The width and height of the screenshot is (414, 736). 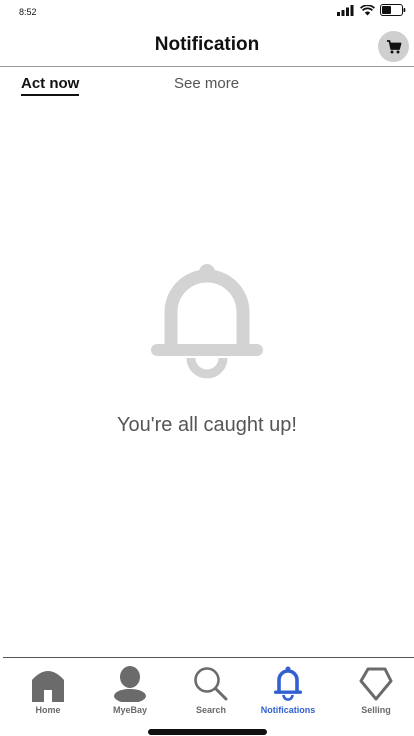 What do you see at coordinates (345, 10) in the screenshot?
I see `signal-icon` at bounding box center [345, 10].